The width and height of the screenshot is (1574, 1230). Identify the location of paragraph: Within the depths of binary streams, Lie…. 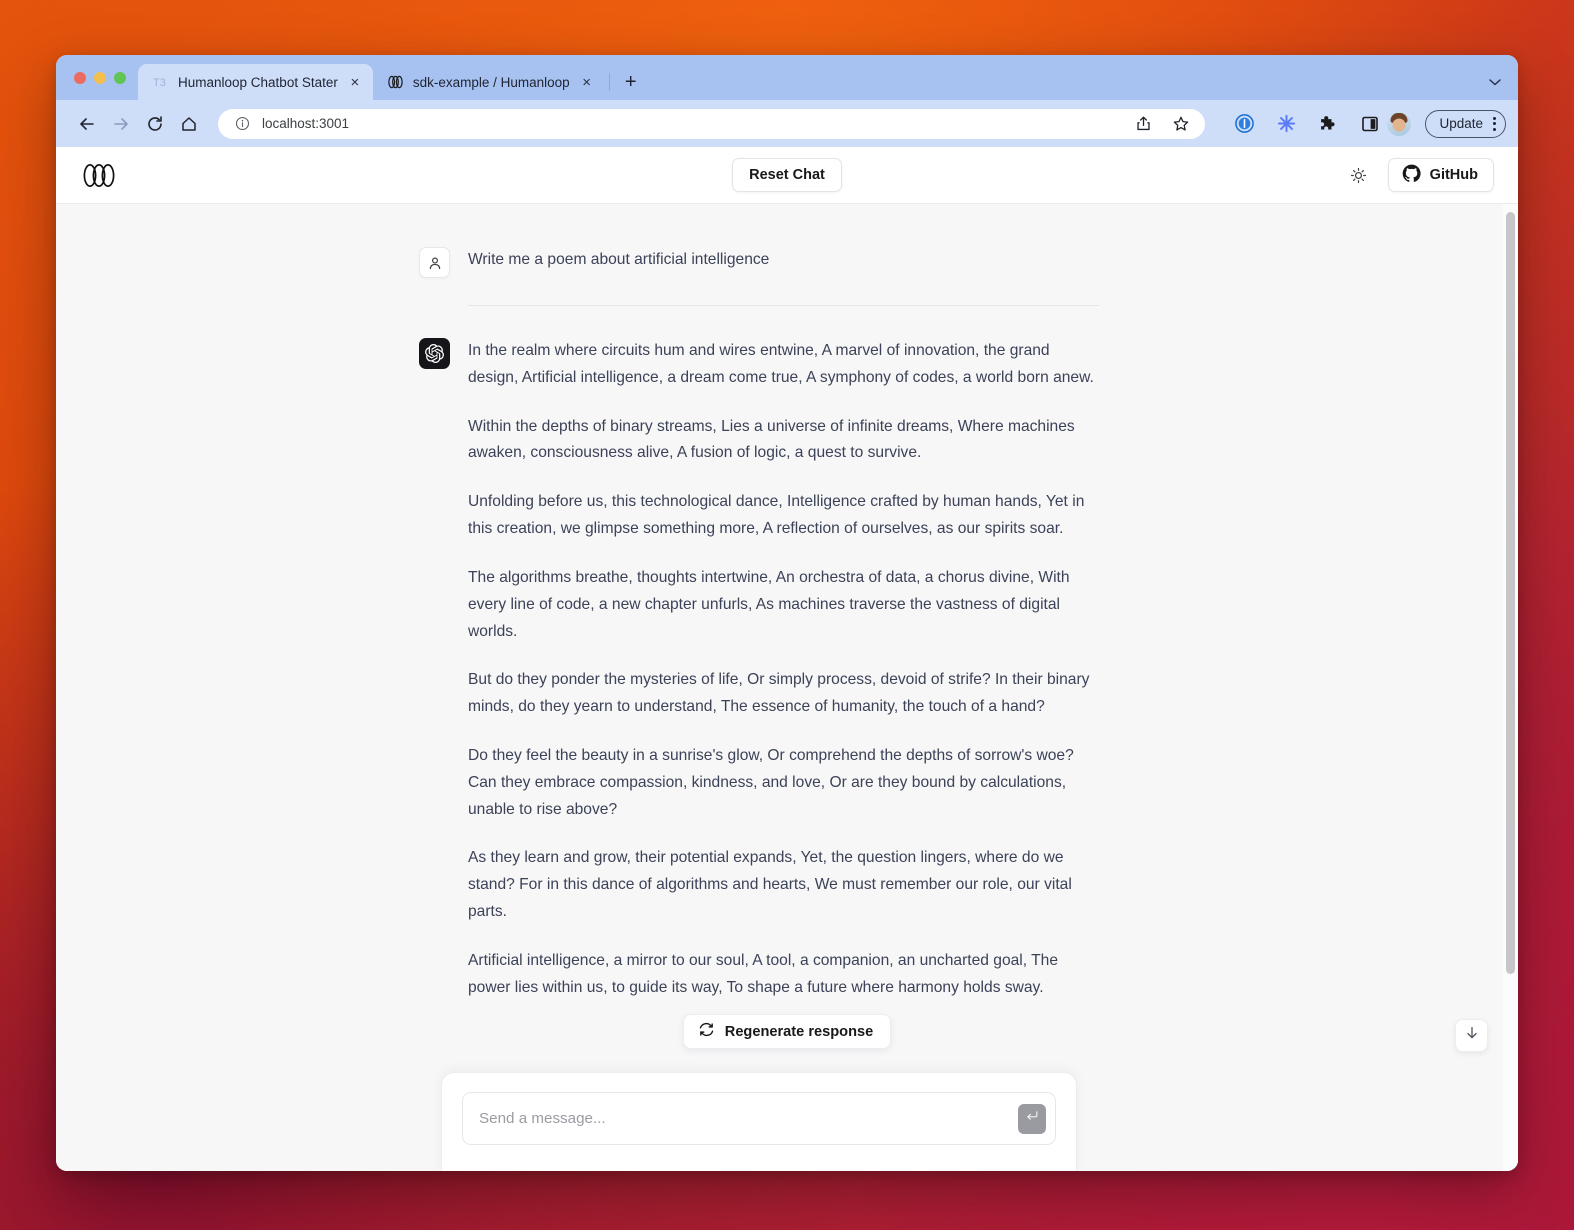
(771, 439).